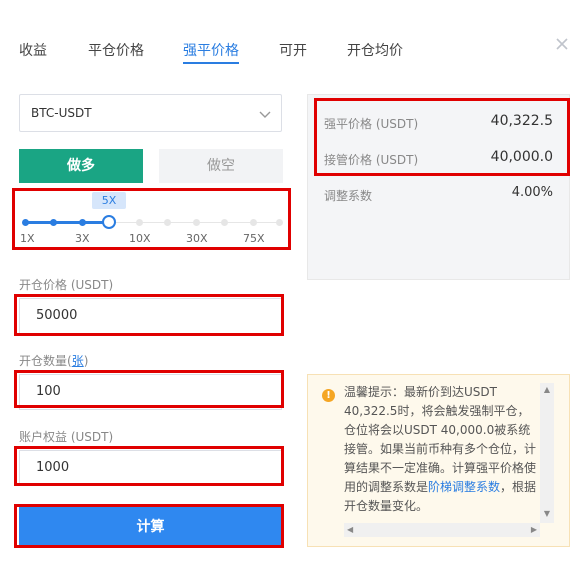 This screenshot has width=584, height=564. What do you see at coordinates (116, 50) in the screenshot?
I see `tab-close-price: 平仓价格` at bounding box center [116, 50].